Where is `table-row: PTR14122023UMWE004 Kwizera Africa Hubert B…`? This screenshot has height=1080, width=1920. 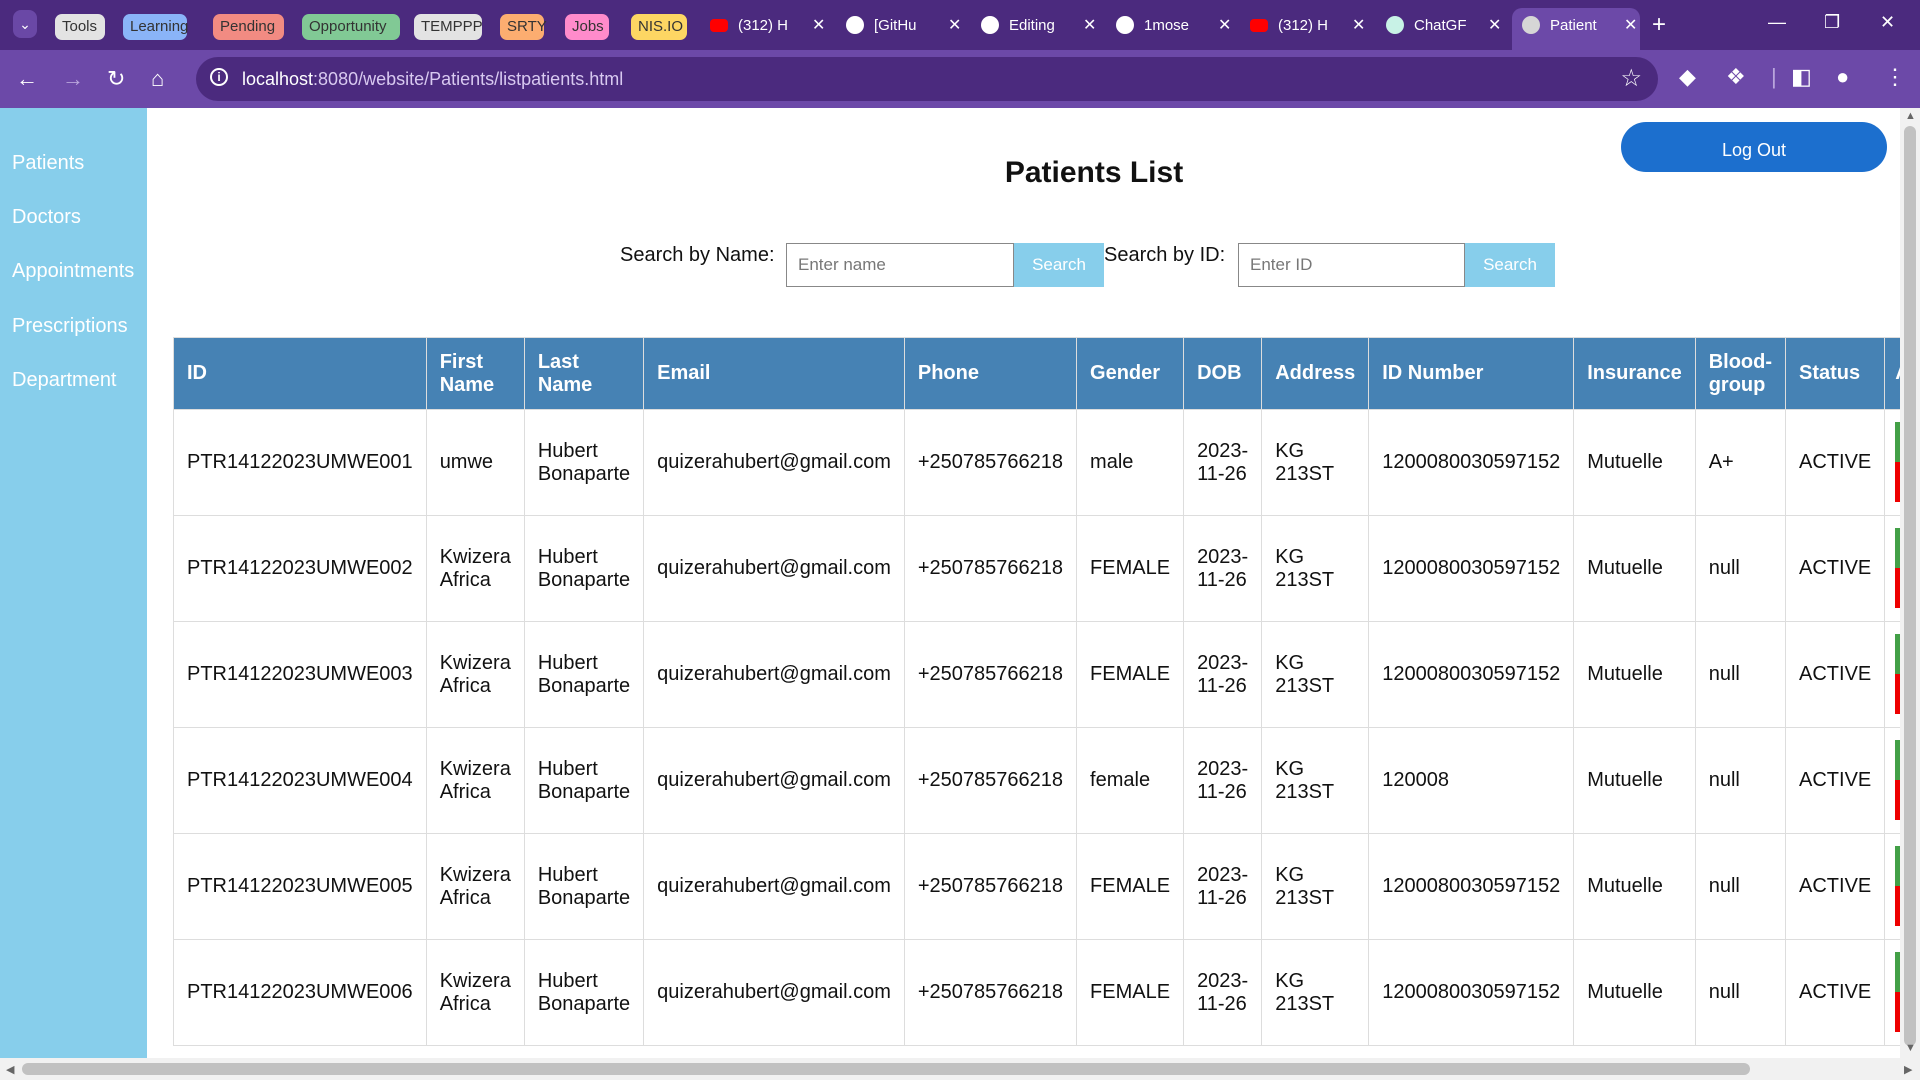 table-row: PTR14122023UMWE004 Kwizera Africa Hubert B… is located at coordinates (1036, 780).